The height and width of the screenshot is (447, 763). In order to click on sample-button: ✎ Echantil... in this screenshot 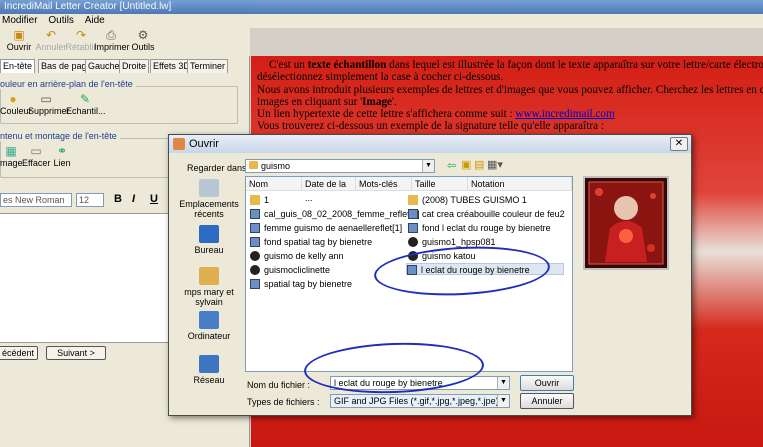, I will do `click(86, 104)`.